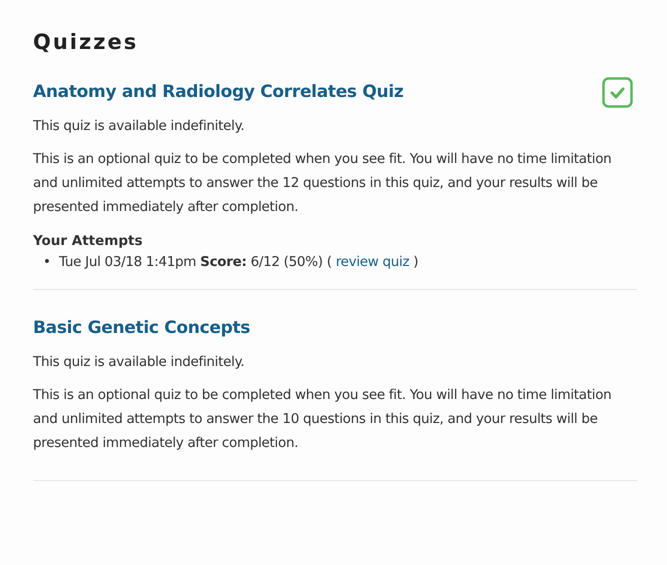  What do you see at coordinates (322, 183) in the screenshot?
I see `quiz-description: This is an optional quiz to be completed when you see fit. You will have no time limitation and unlimited attempts to answer the 12 questions in this quiz, and your results will be presented immediately after completion.` at bounding box center [322, 183].